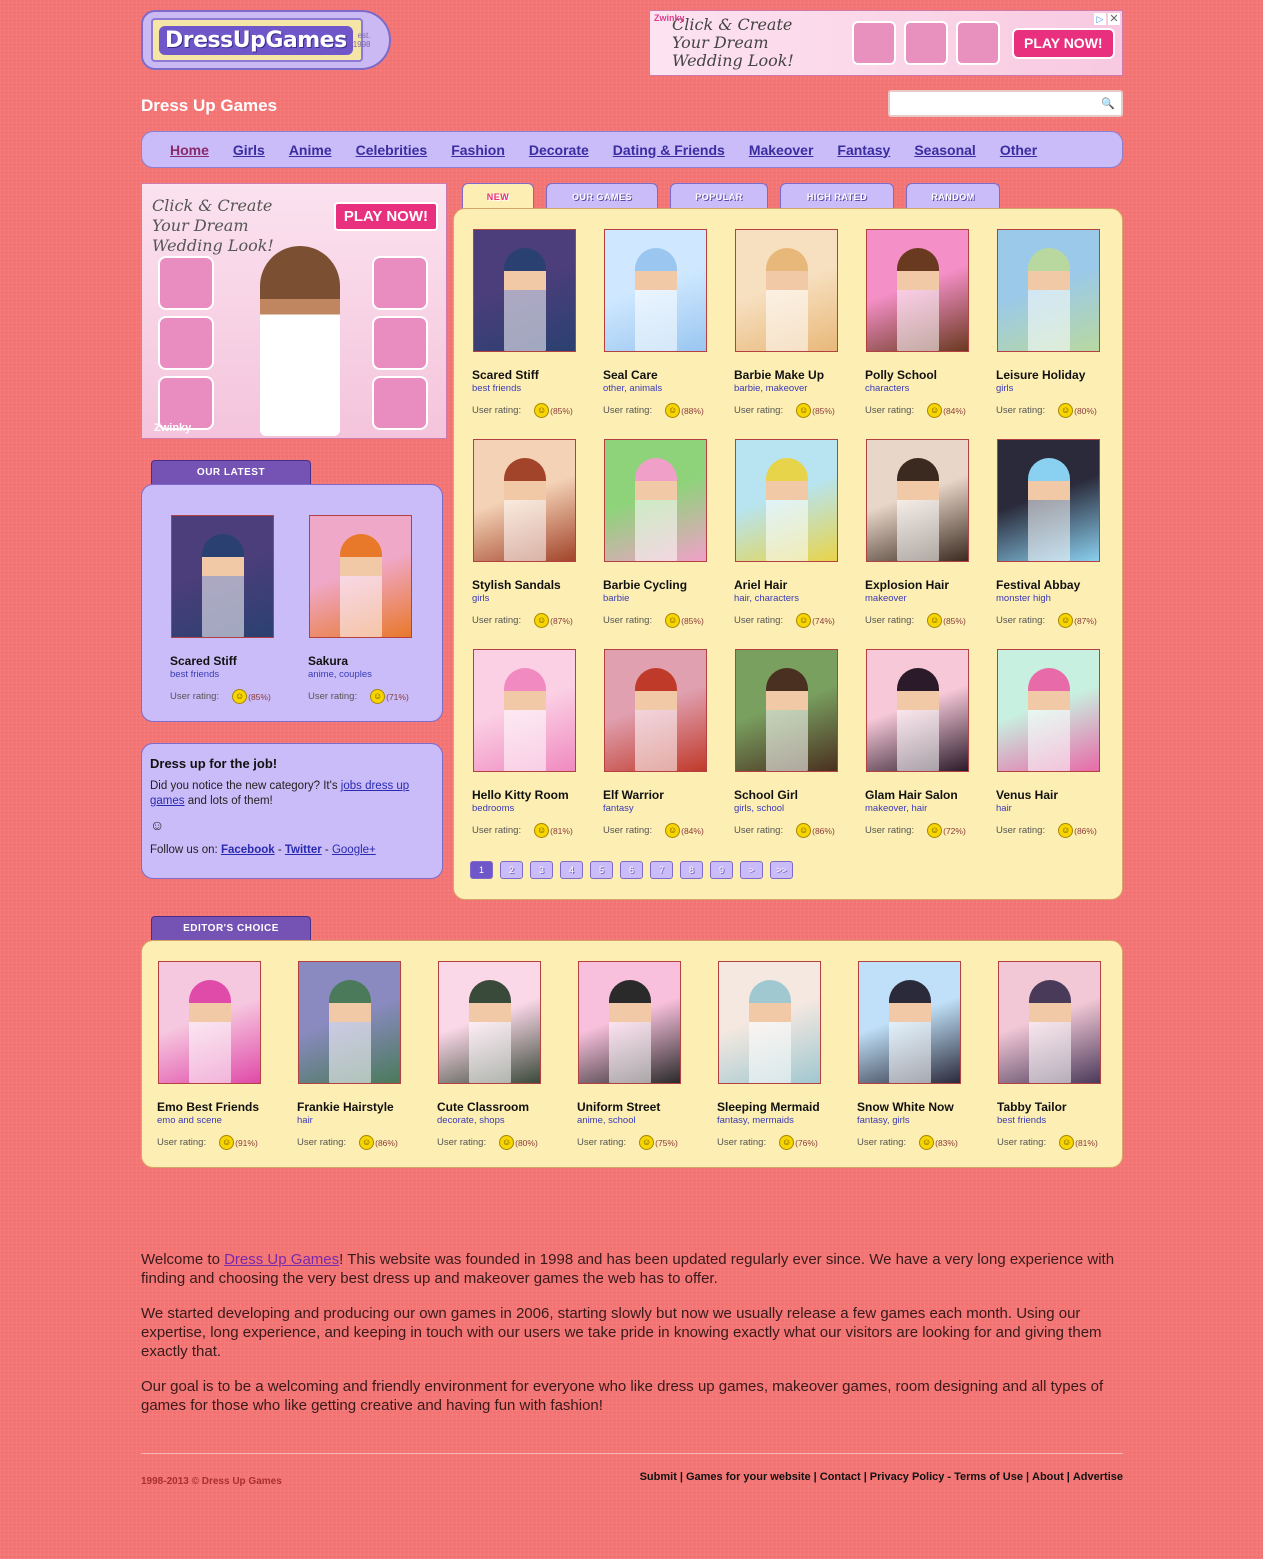 The image size is (1263, 1559). Describe the element at coordinates (385, 216) in the screenshot. I see `side-ad-play-button: PLAY NOW!` at that location.